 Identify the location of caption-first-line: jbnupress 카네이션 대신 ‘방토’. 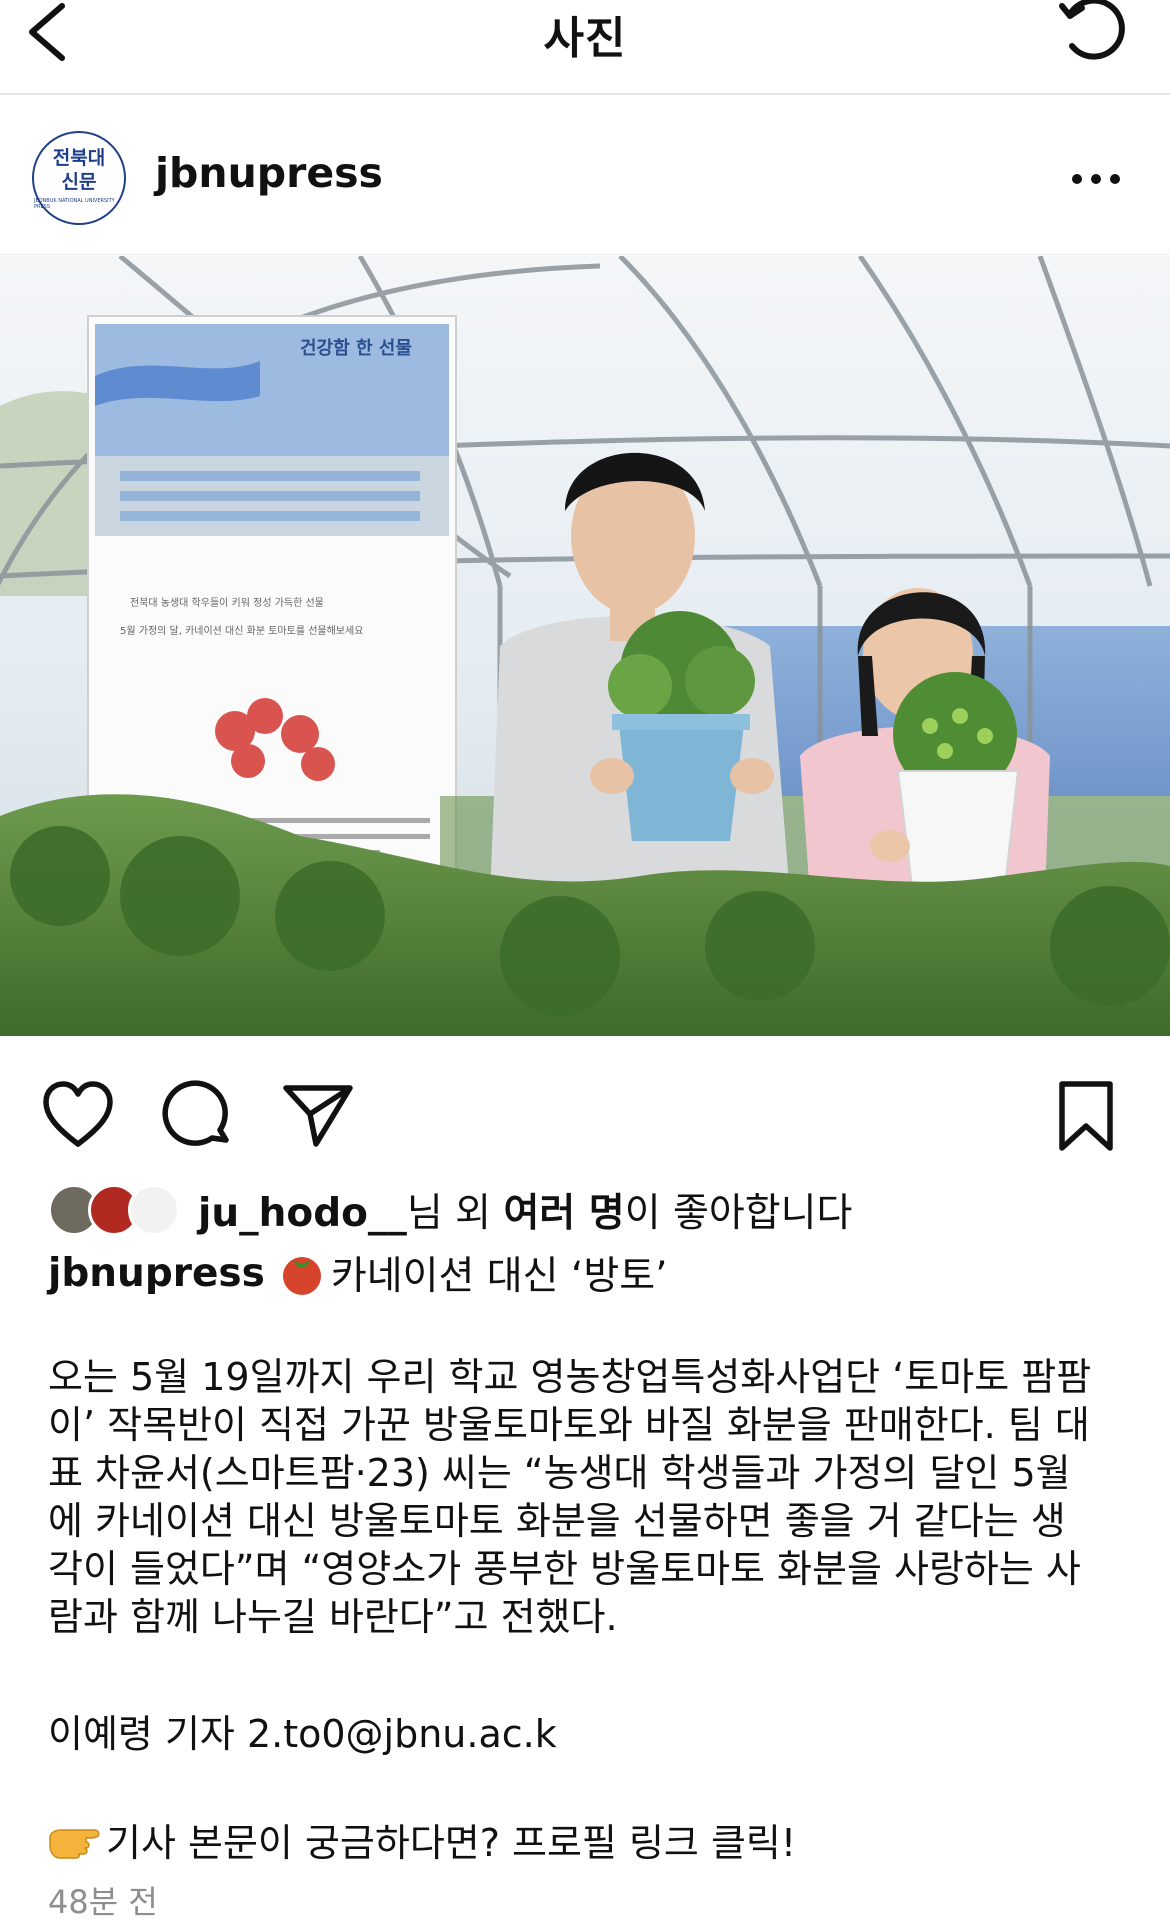
(357, 1273).